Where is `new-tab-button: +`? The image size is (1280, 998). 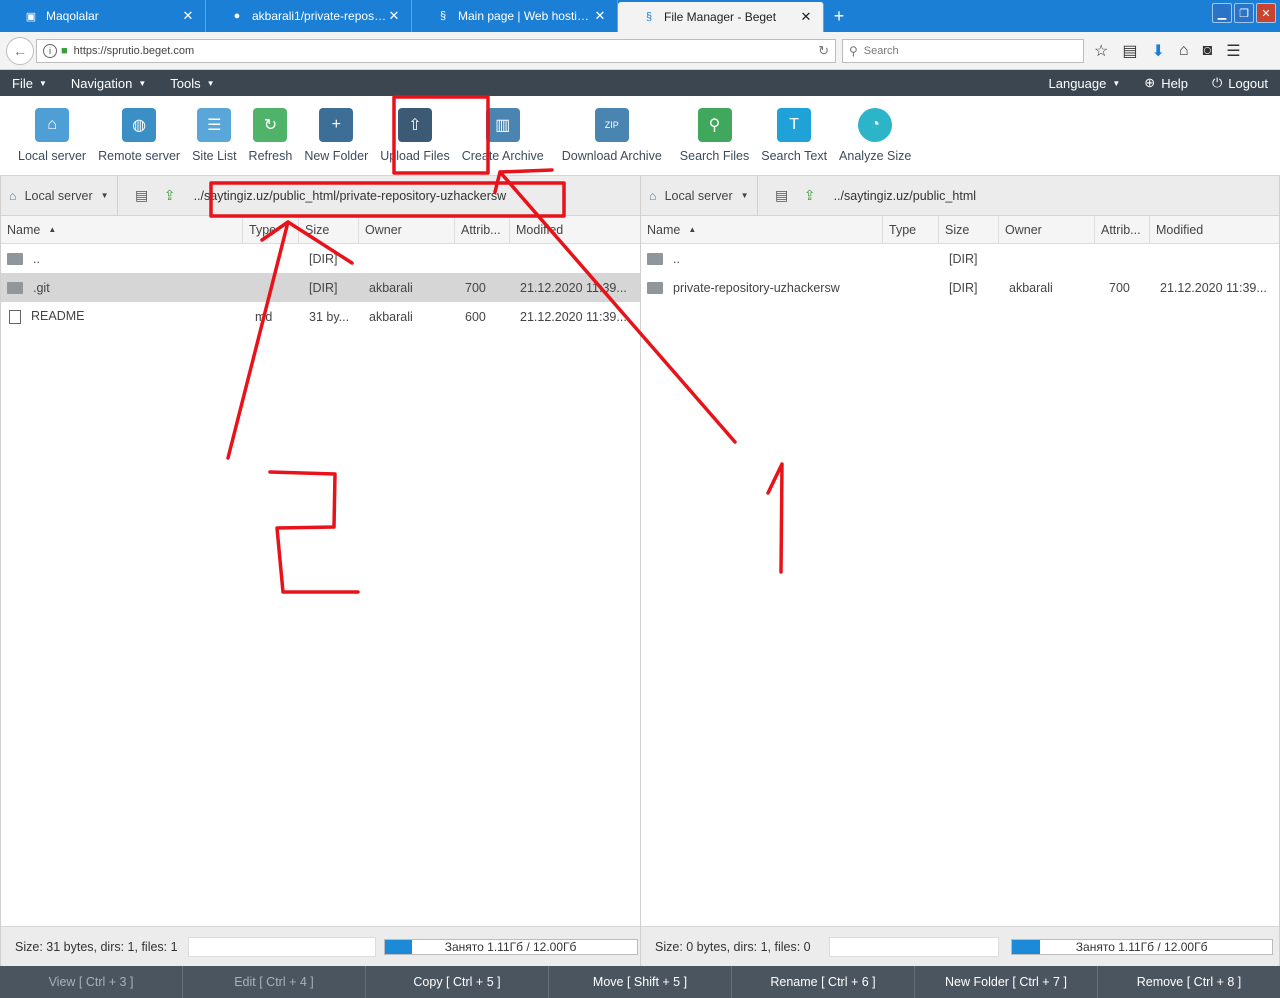
new-tab-button: + is located at coordinates (839, 16).